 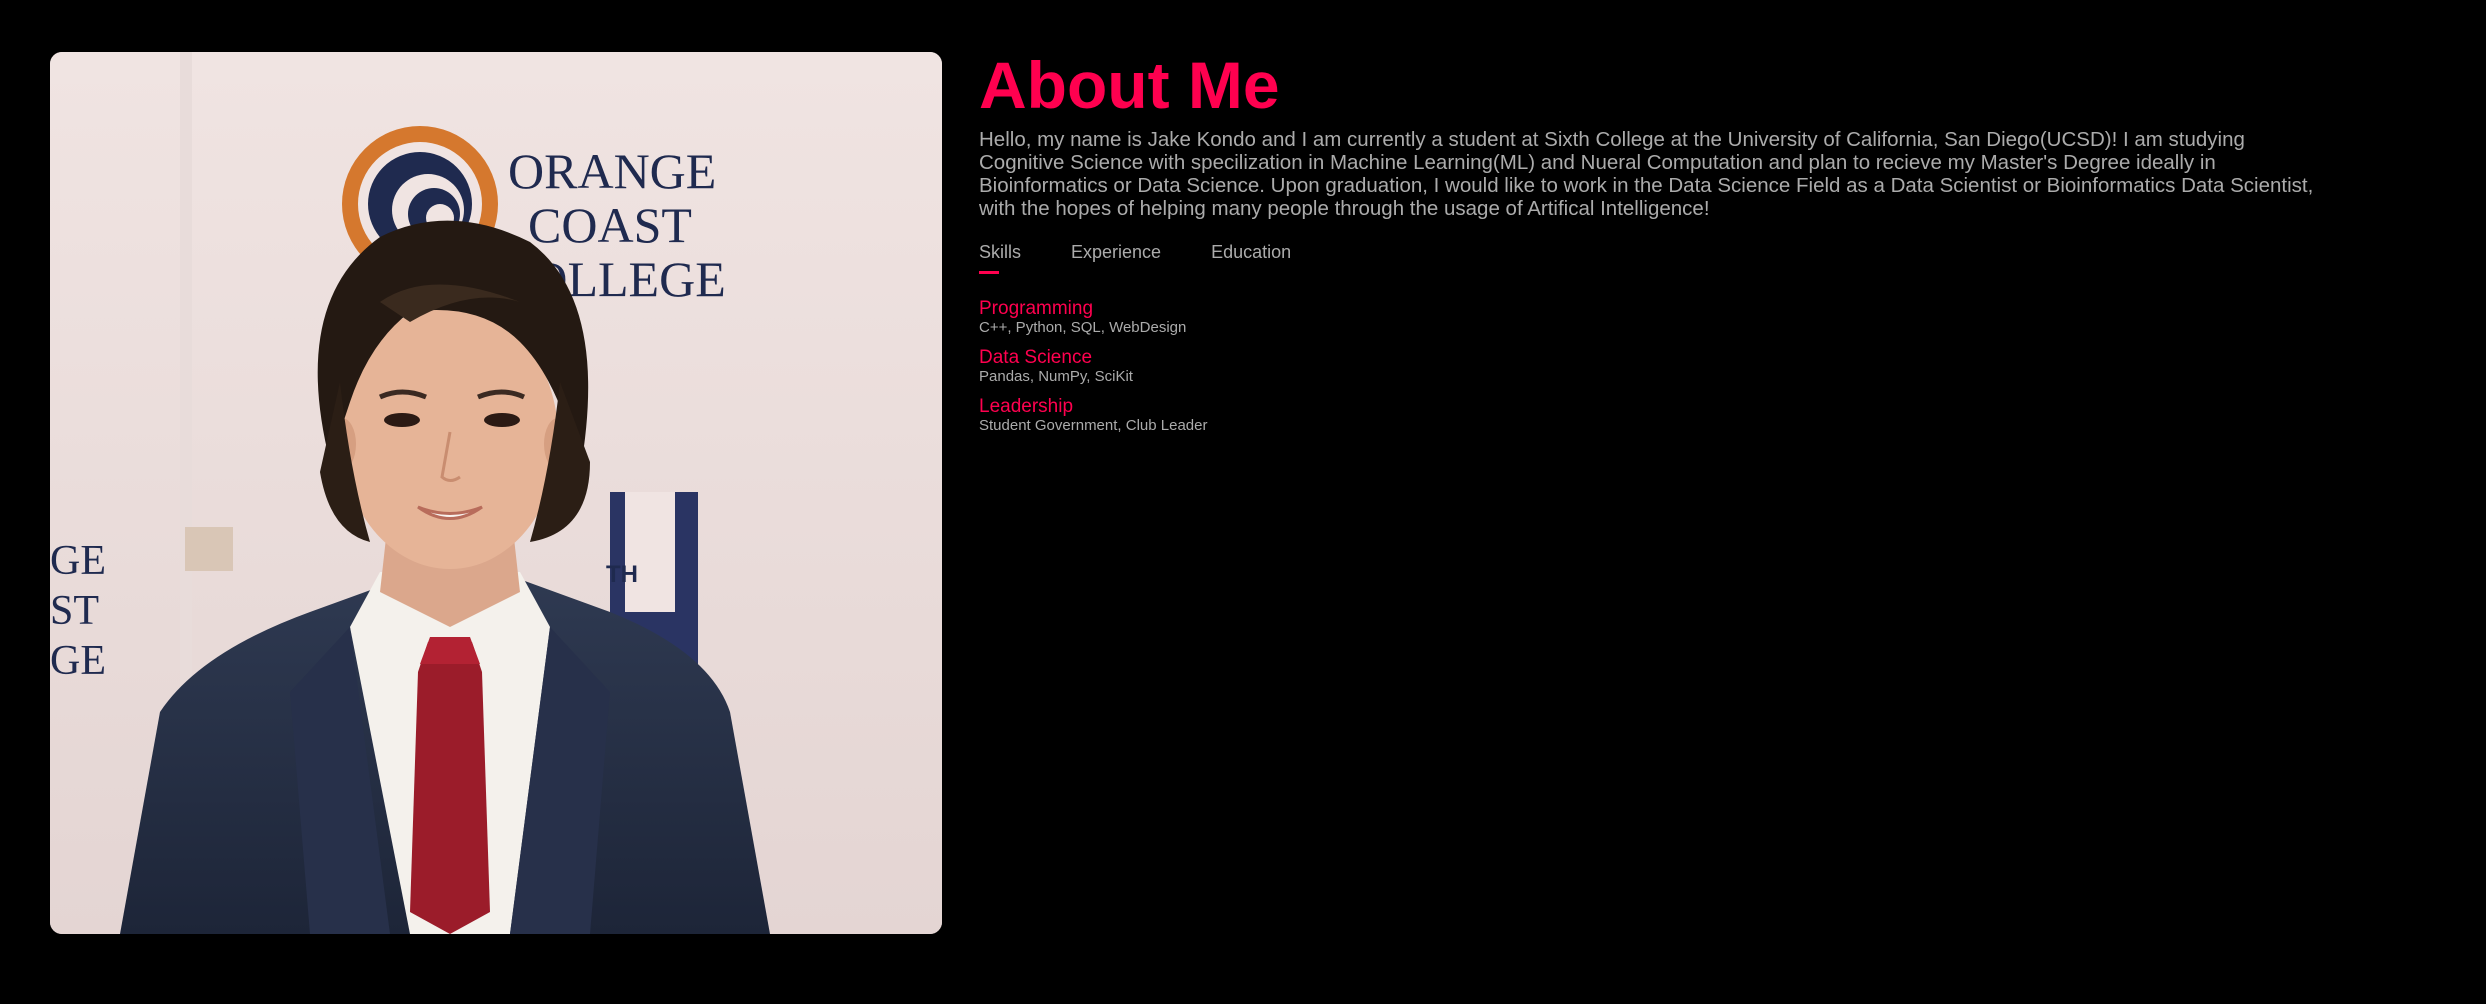 What do you see at coordinates (1649, 317) in the screenshot?
I see `skill-item-programming: Programming C++, Python, SQL, WebDesign` at bounding box center [1649, 317].